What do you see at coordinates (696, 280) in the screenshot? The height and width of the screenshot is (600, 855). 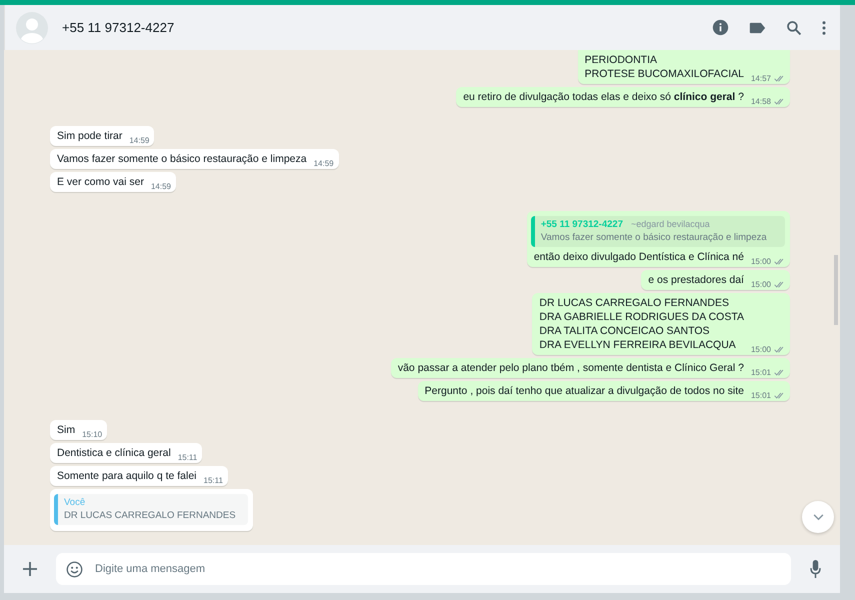 I see `message-text: e os prestadores daí` at bounding box center [696, 280].